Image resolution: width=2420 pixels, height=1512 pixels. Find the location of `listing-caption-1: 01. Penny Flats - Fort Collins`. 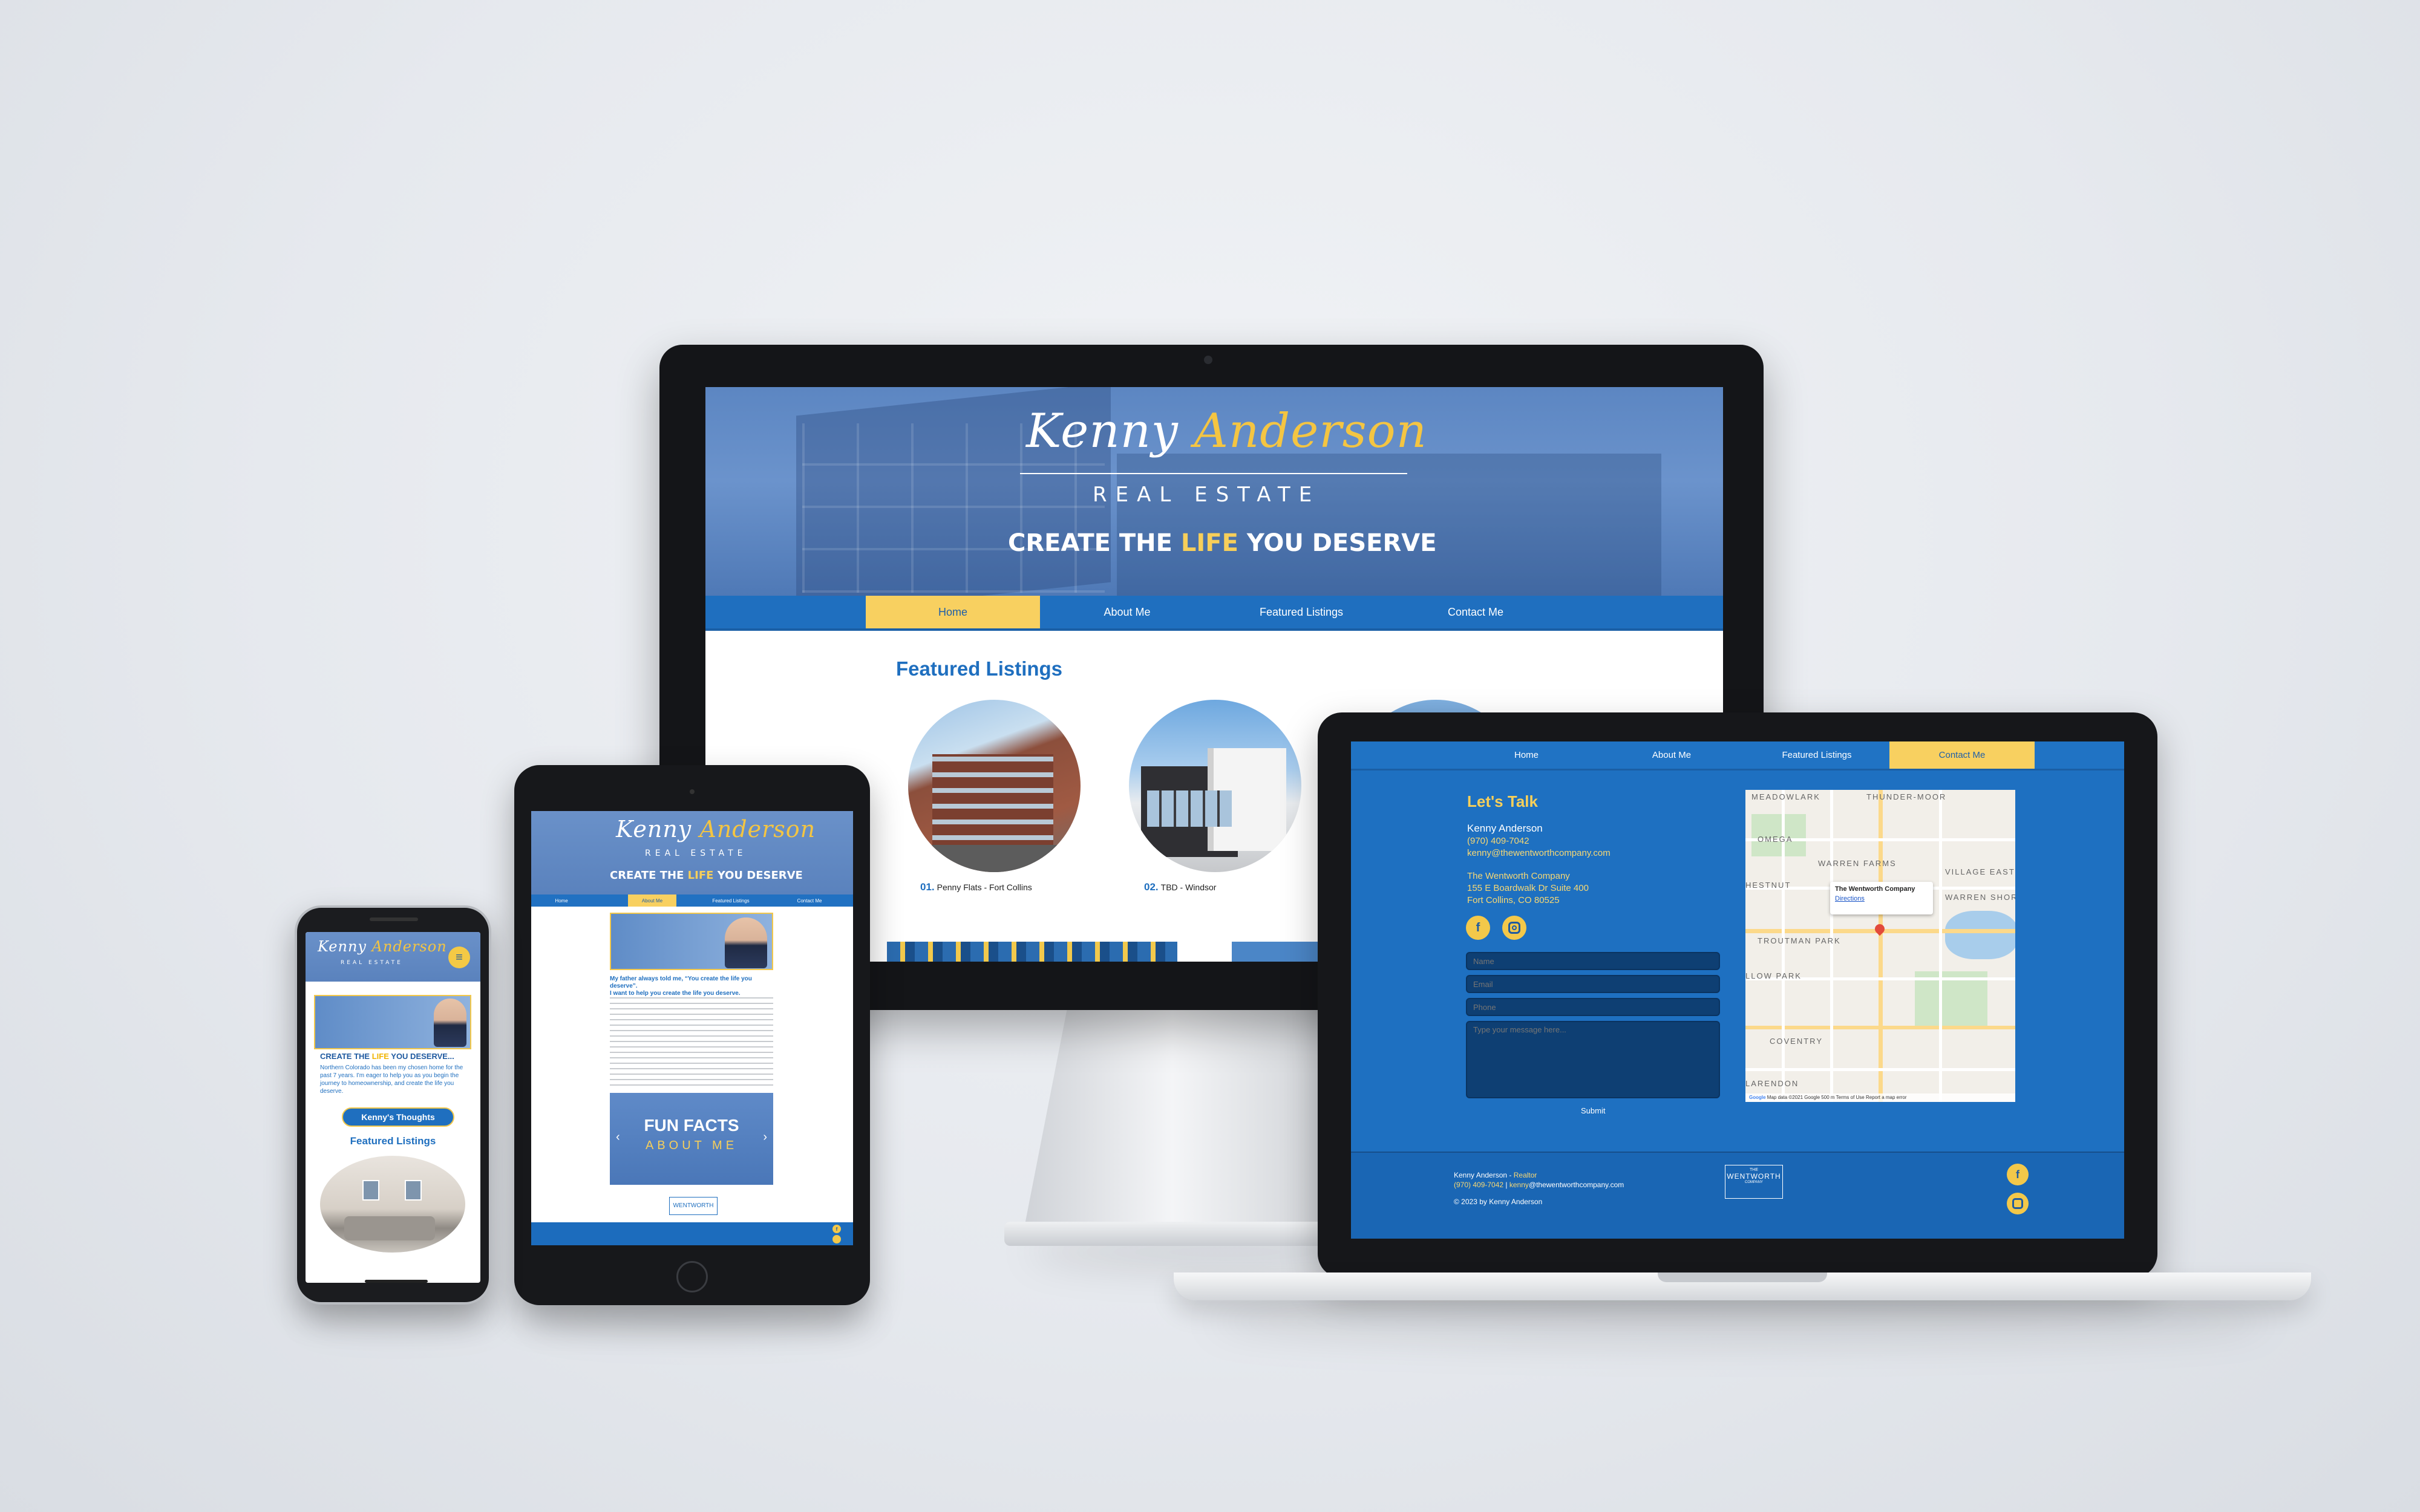

listing-caption-1: 01. Penny Flats - Fort Collins is located at coordinates (976, 887).